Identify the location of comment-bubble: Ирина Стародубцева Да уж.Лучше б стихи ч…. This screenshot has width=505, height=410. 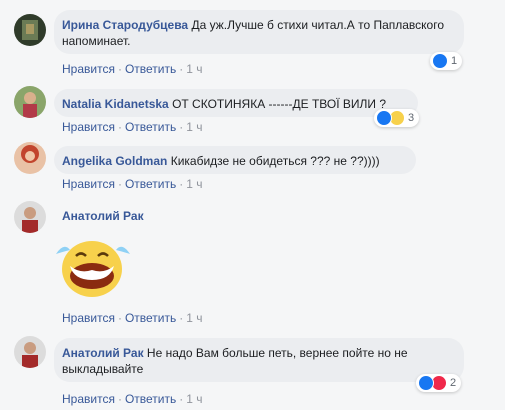
(259, 32).